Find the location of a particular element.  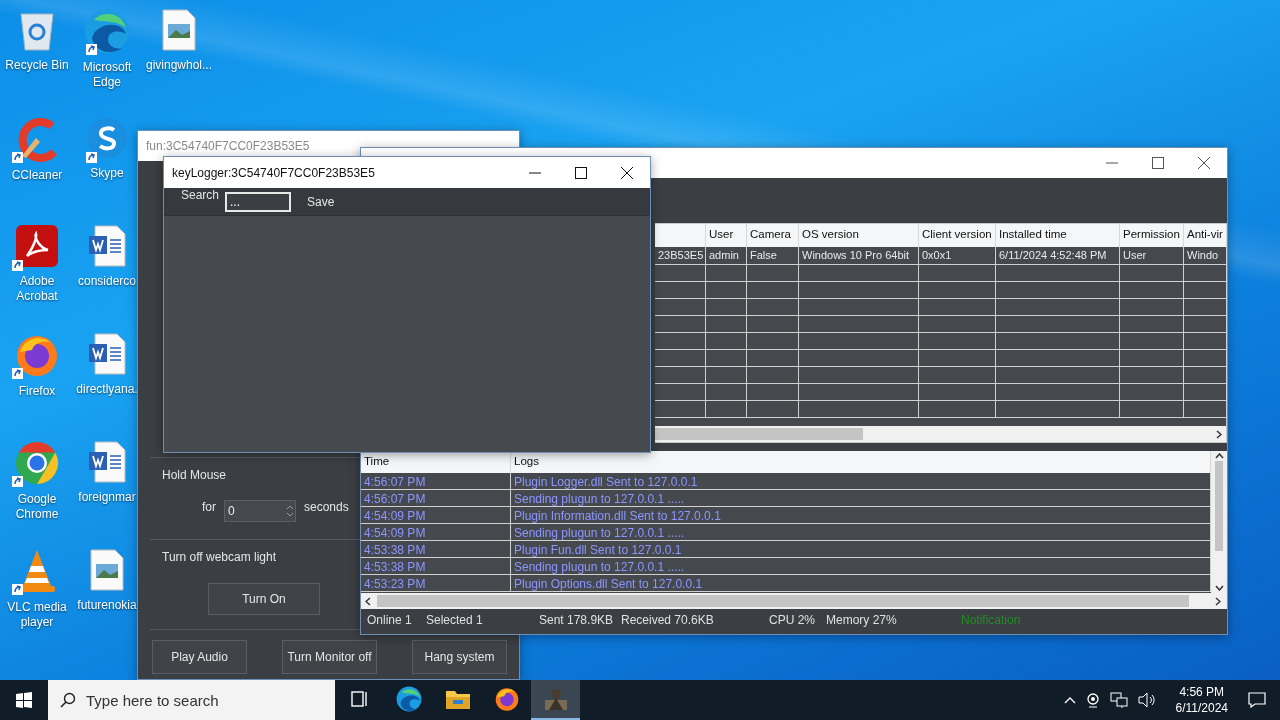

chevron-down-icon is located at coordinates (1219, 588).